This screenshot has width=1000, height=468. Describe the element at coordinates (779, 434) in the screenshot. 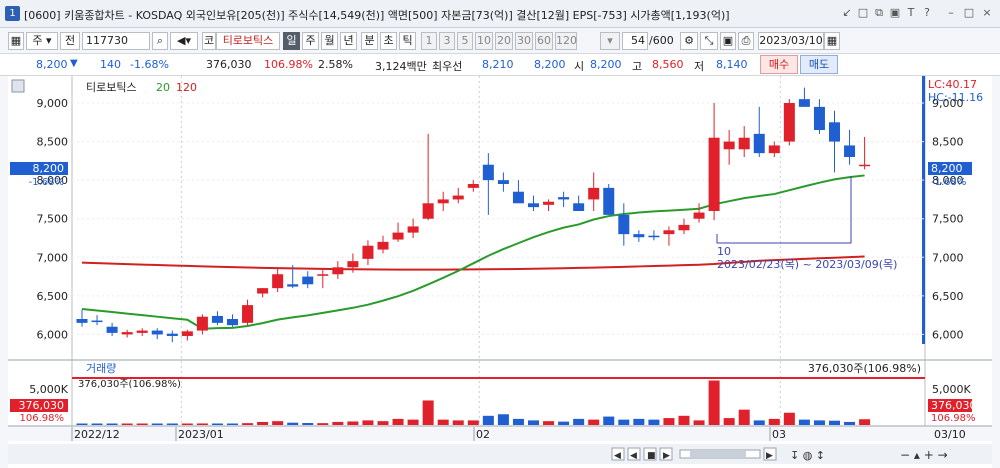

I see `x-tick-label: 03` at that location.